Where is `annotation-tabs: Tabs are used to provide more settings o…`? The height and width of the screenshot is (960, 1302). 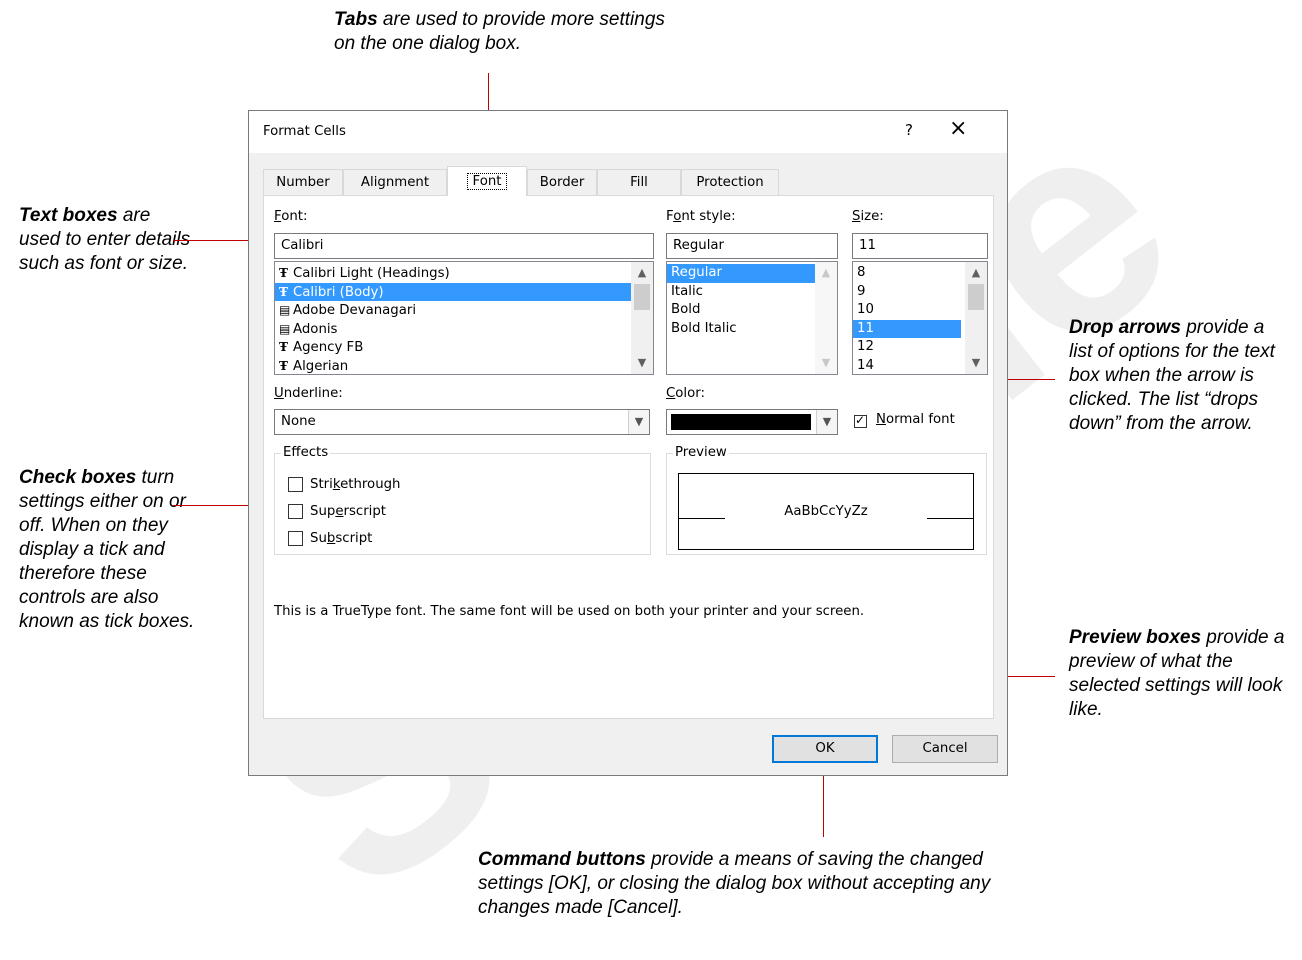
annotation-tabs: Tabs are used to provide more settings o… is located at coordinates (499, 31).